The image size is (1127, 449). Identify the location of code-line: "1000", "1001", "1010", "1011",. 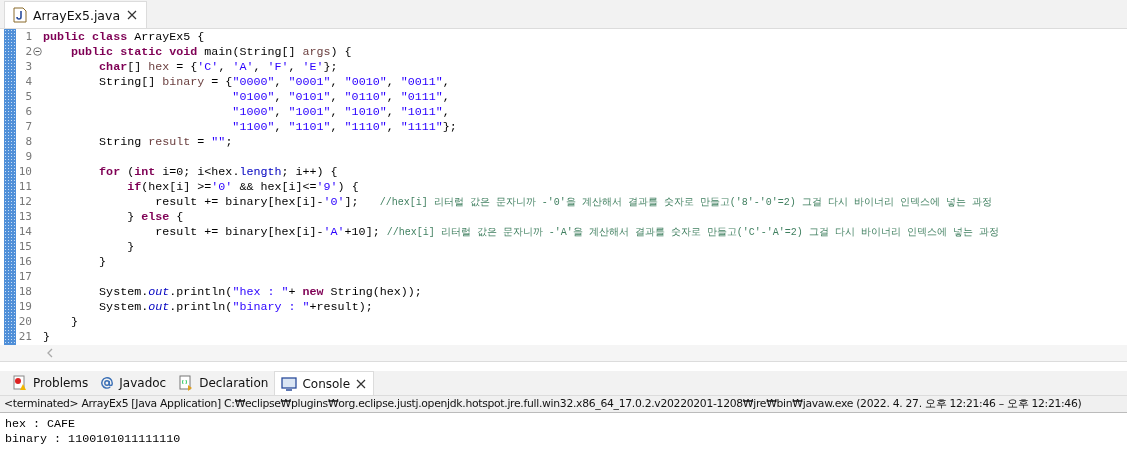
(340, 111).